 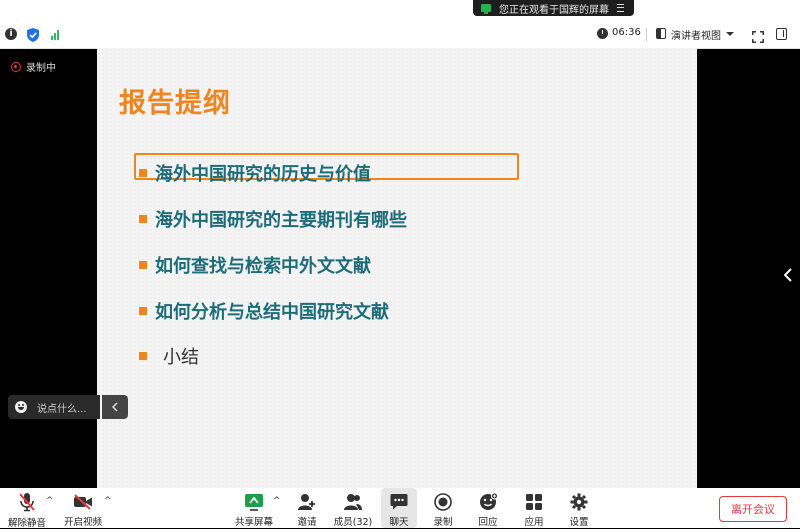 What do you see at coordinates (264, 311) in the screenshot?
I see `slide-bullet: 如何分析与总结中国研究文献` at bounding box center [264, 311].